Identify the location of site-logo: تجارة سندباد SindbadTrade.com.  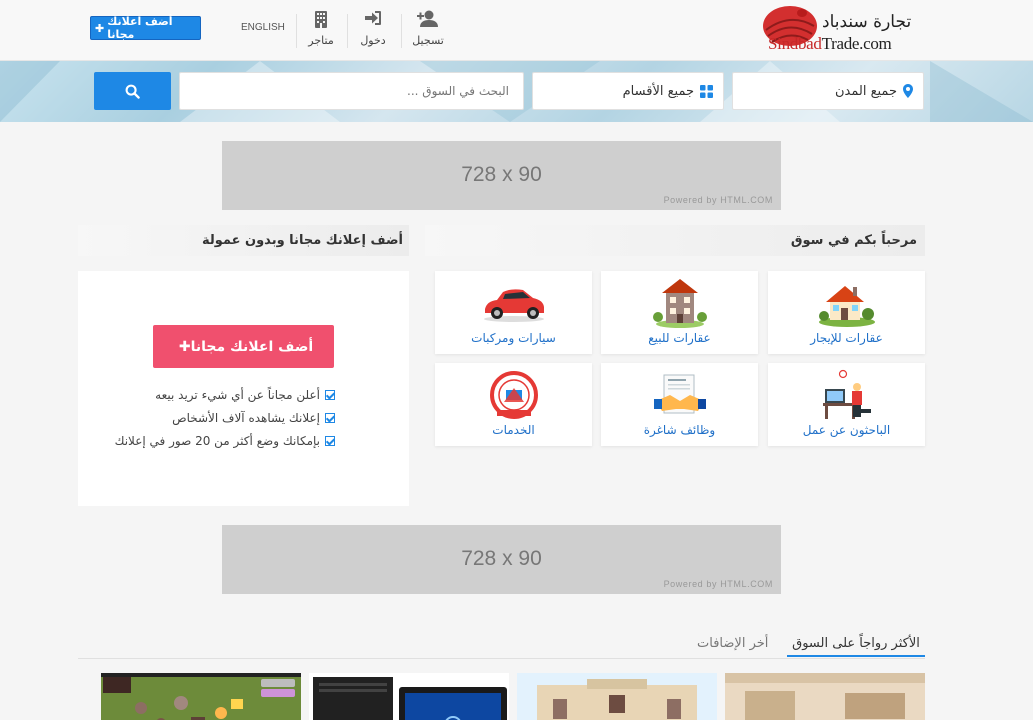
(840, 30).